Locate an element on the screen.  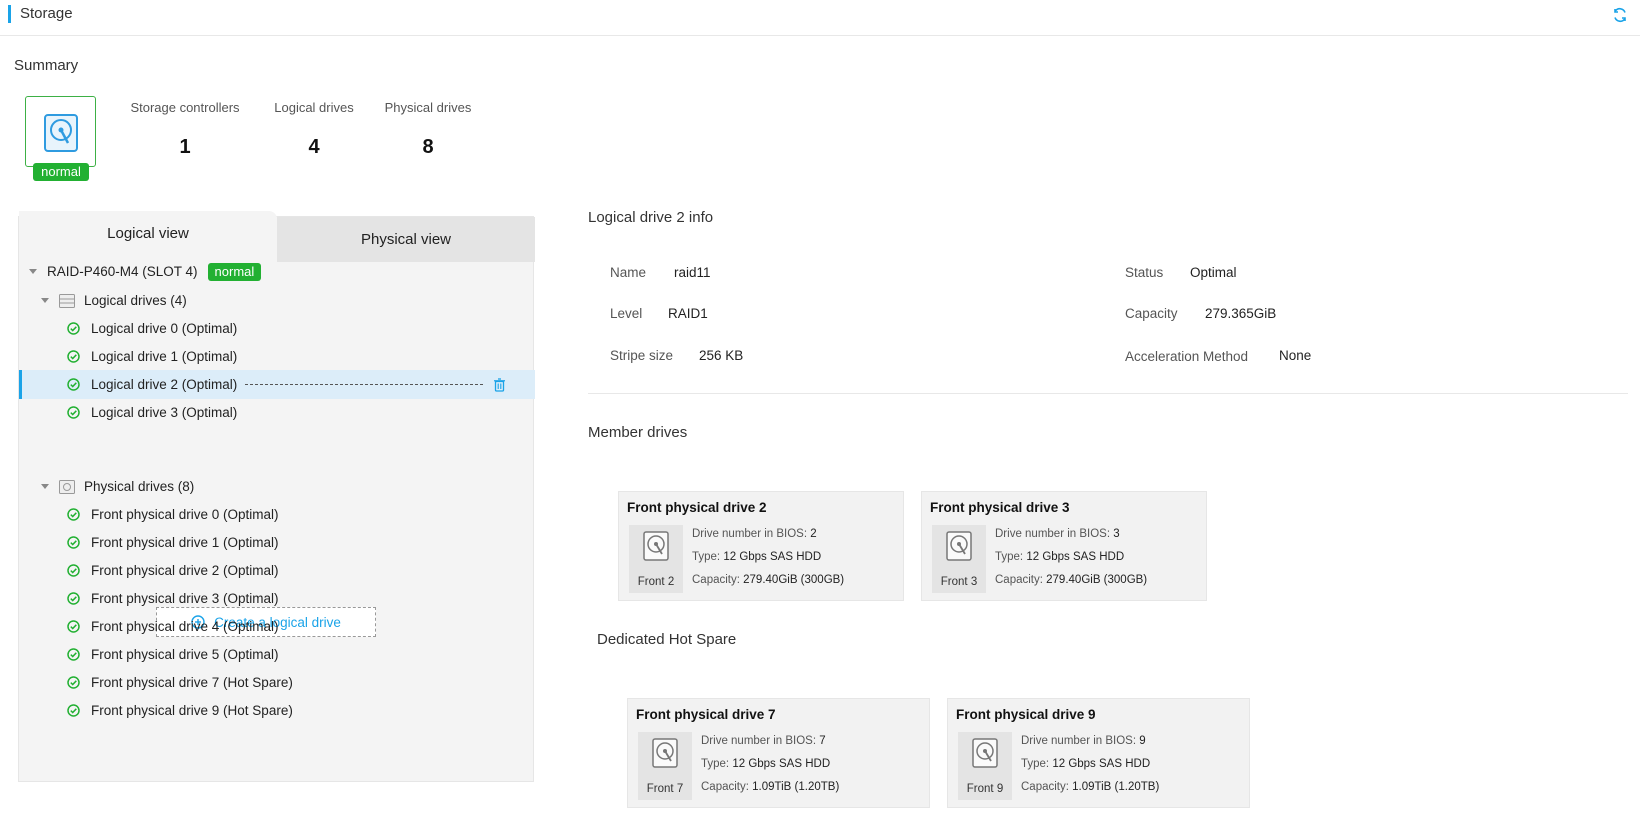
stat-label: Logical drives is located at coordinates (314, 107).